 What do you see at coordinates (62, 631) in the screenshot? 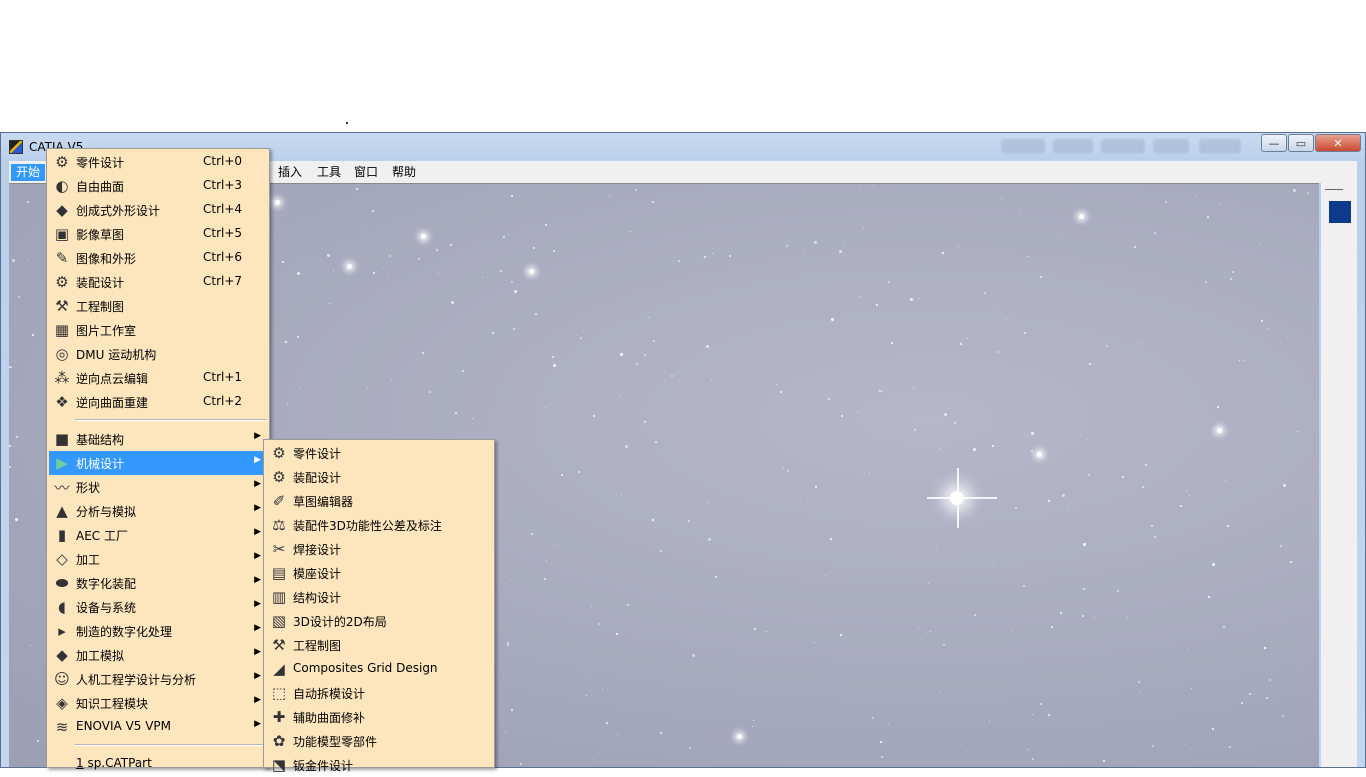
I see `digital-process-icon: ▸` at bounding box center [62, 631].